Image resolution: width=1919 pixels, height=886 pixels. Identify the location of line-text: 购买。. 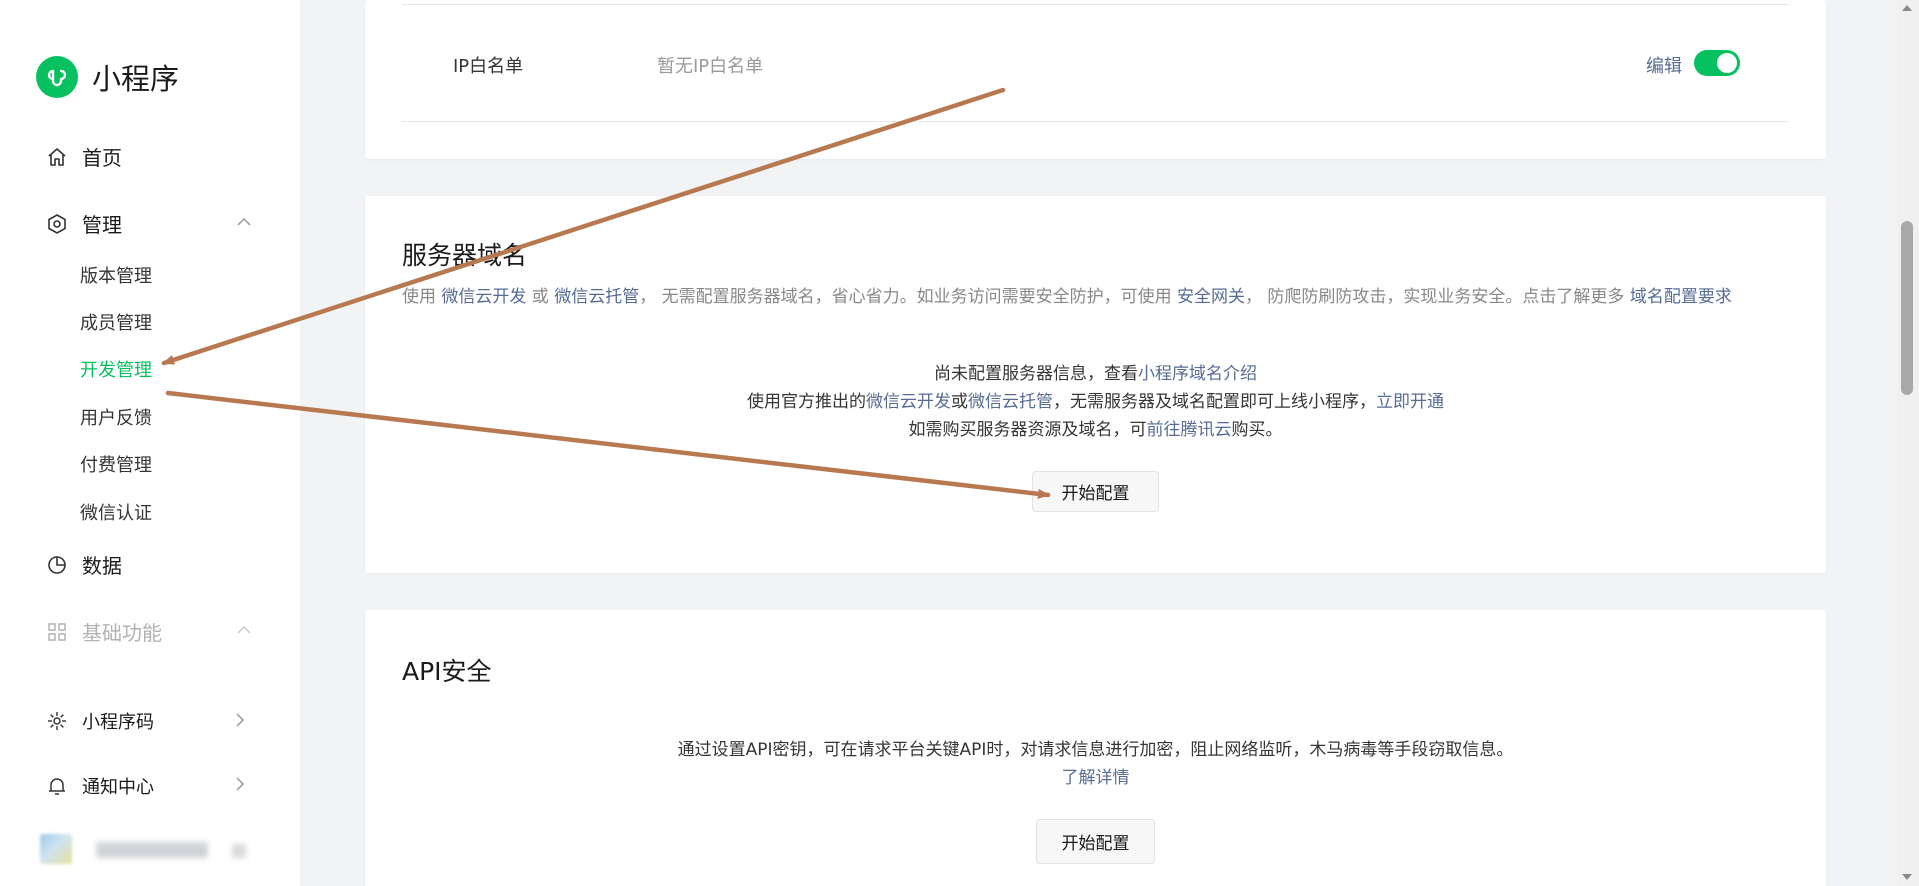
(1257, 430).